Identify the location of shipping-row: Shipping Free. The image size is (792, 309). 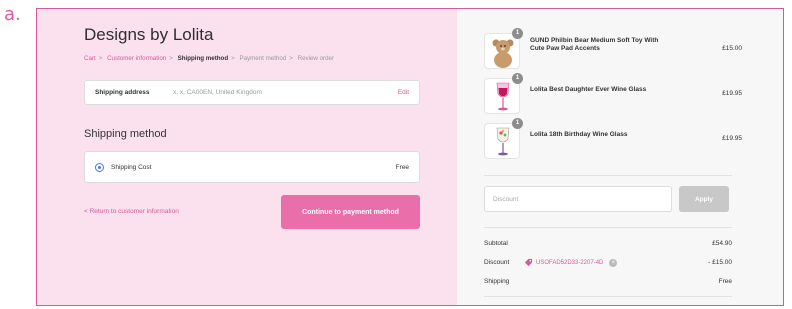
(608, 283).